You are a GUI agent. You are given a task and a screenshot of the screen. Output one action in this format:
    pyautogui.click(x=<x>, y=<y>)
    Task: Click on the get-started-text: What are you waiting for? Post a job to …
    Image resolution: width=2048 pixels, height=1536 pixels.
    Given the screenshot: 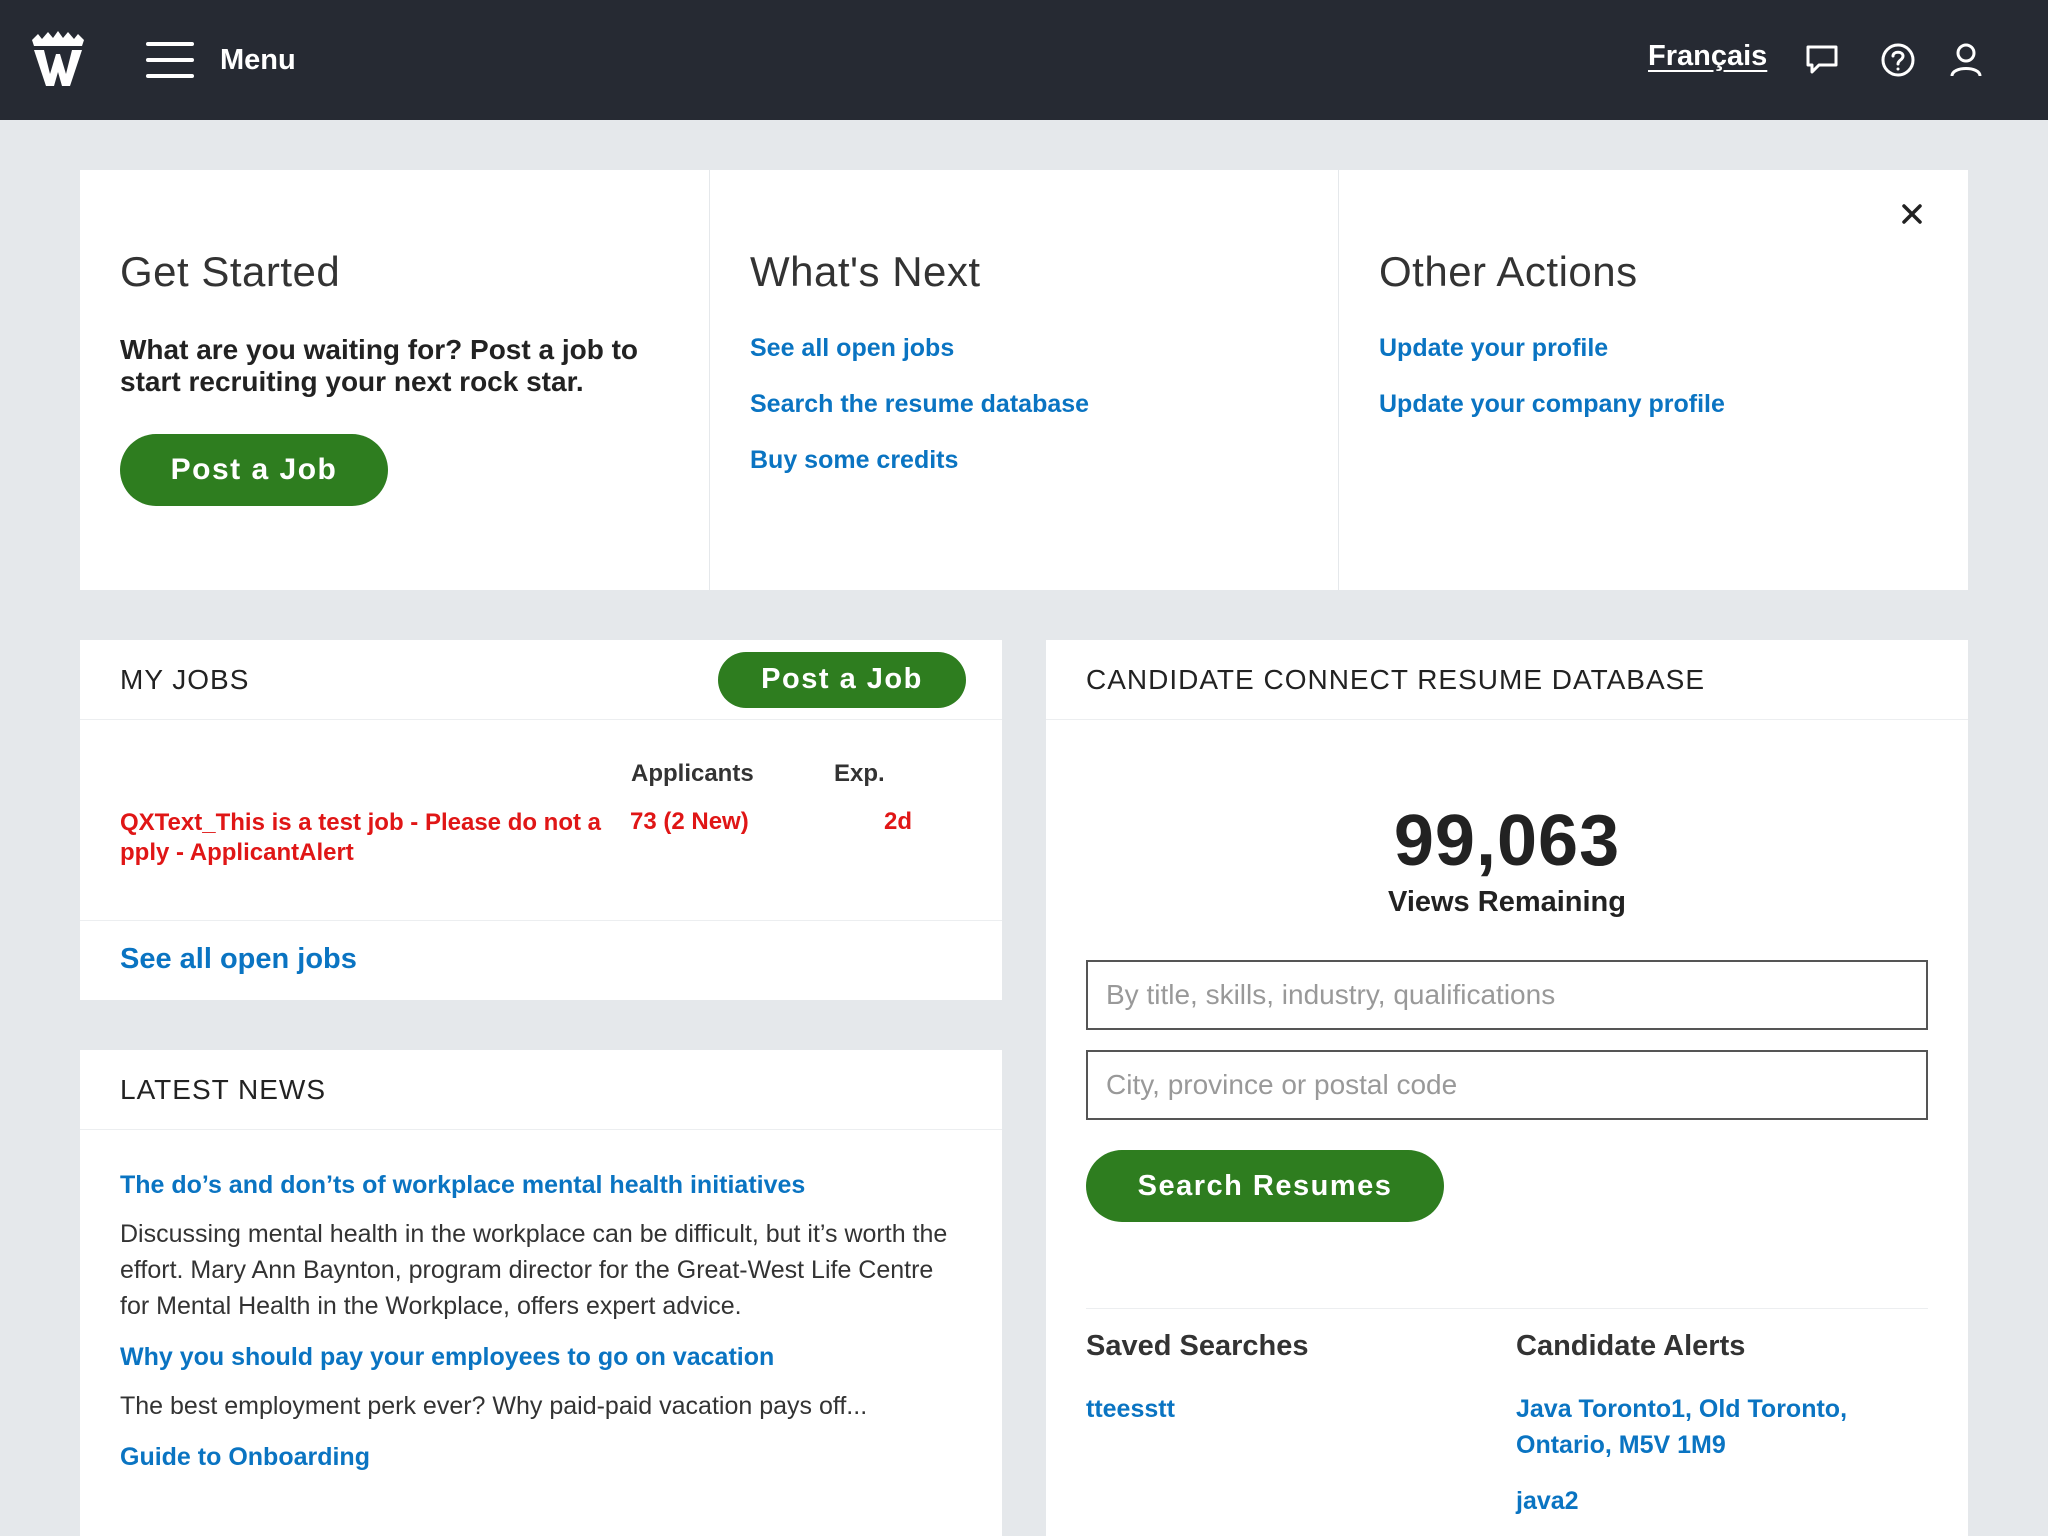 What is the action you would take?
    pyautogui.click(x=379, y=365)
    